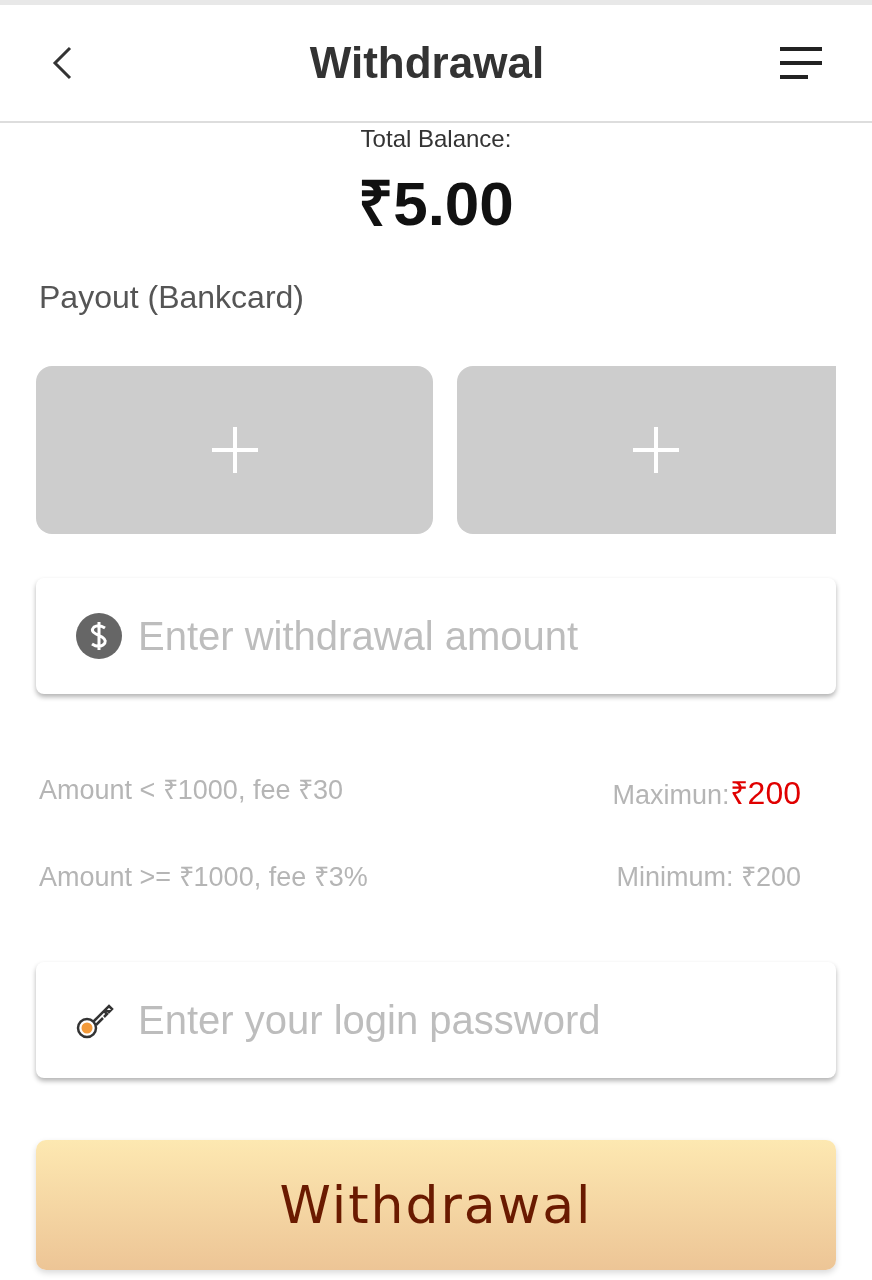 Image resolution: width=872 pixels, height=1280 pixels. What do you see at coordinates (436, 1205) in the screenshot?
I see `withdrawal-button: Withdrawal` at bounding box center [436, 1205].